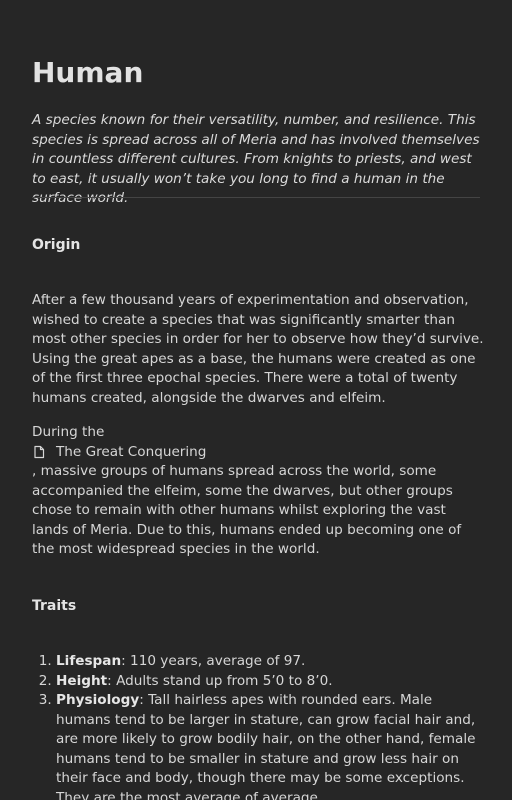 The height and width of the screenshot is (800, 512). I want to click on section-heading-traits: Traits, so click(54, 606).